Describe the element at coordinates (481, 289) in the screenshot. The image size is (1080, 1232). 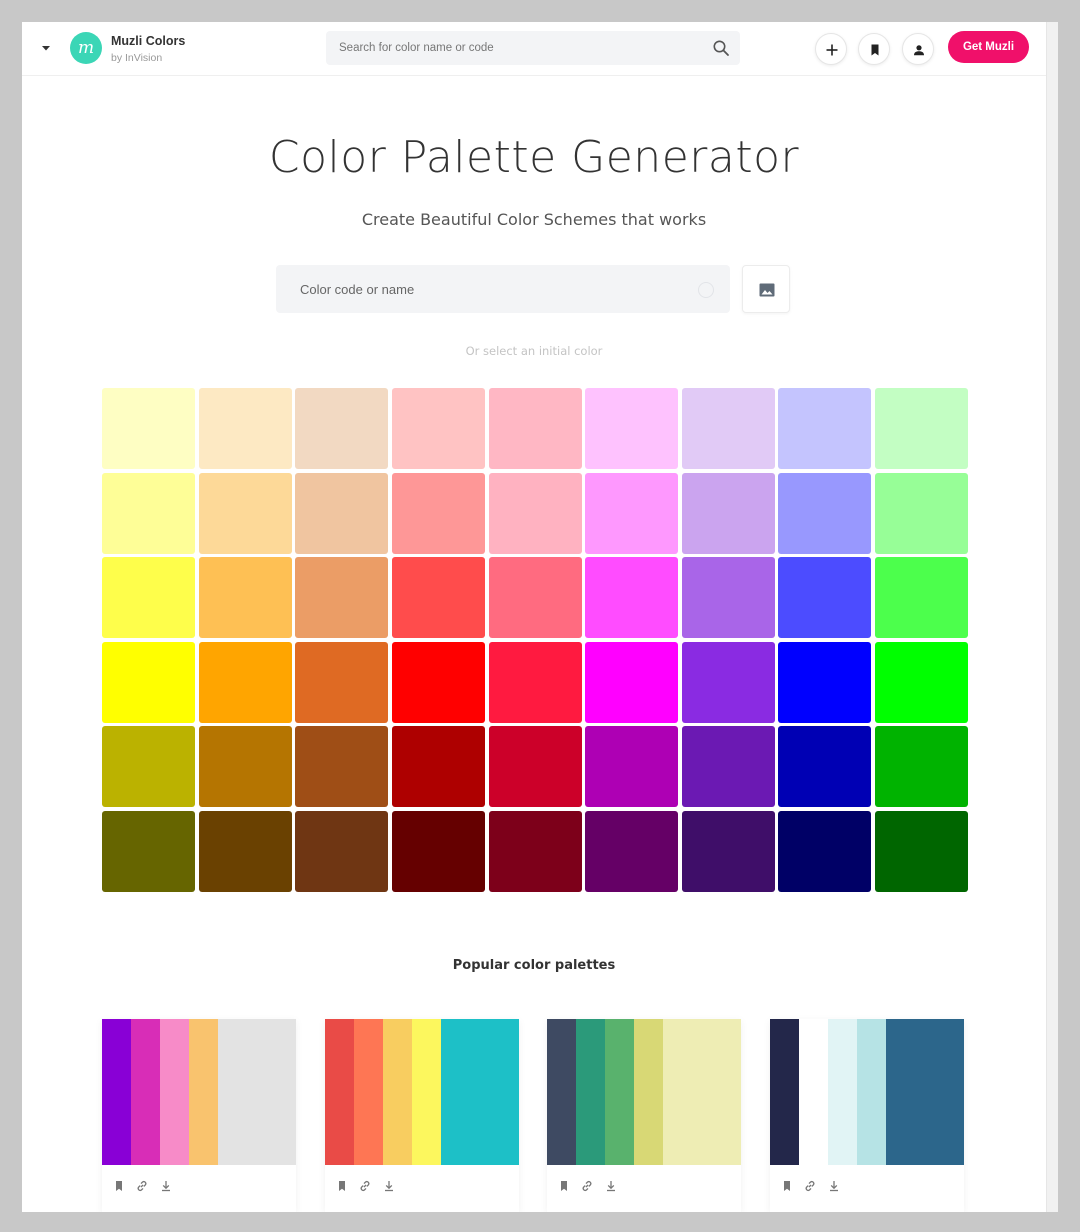
I see `color-code-input` at that location.